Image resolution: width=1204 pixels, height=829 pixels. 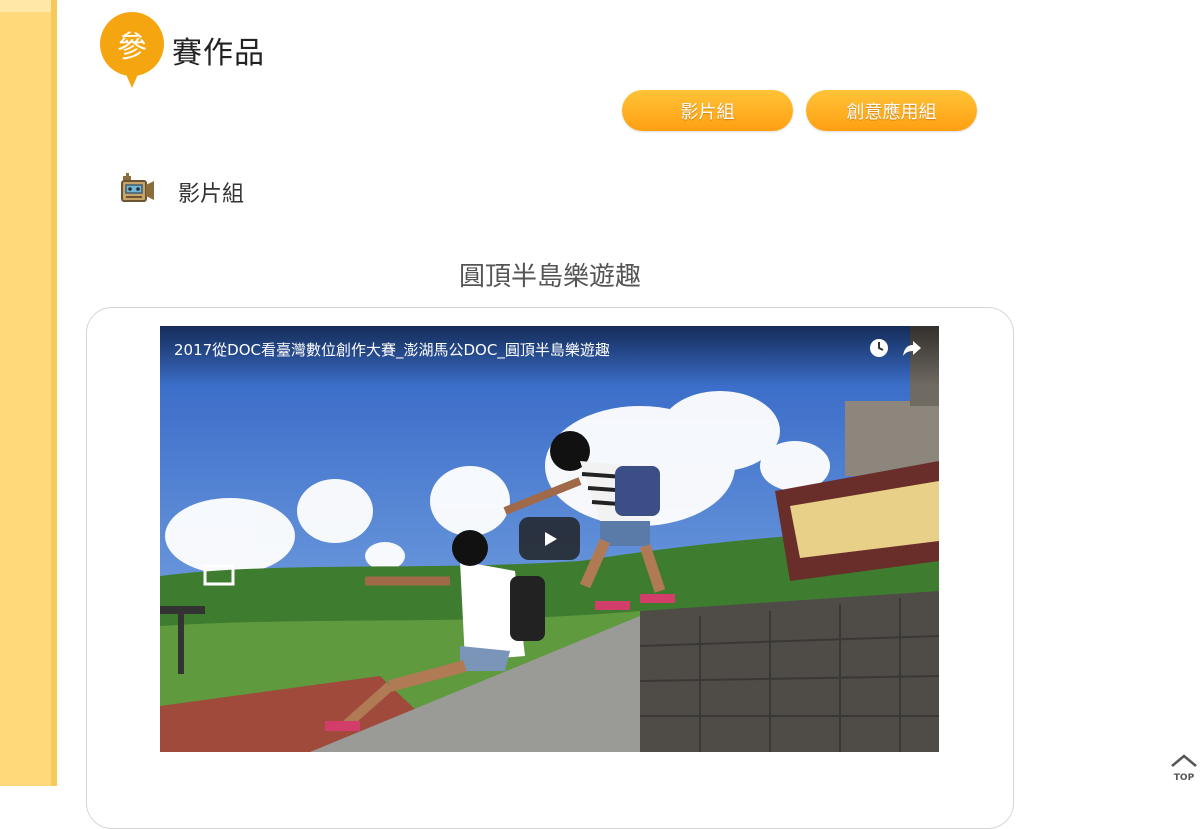 What do you see at coordinates (1184, 767) in the screenshot?
I see `top-arrow-icon: TOP` at bounding box center [1184, 767].